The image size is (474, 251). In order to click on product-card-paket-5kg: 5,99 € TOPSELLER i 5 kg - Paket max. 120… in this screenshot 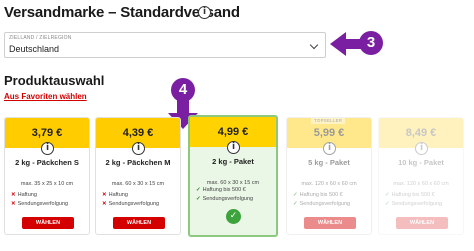, I will do `click(329, 176)`.